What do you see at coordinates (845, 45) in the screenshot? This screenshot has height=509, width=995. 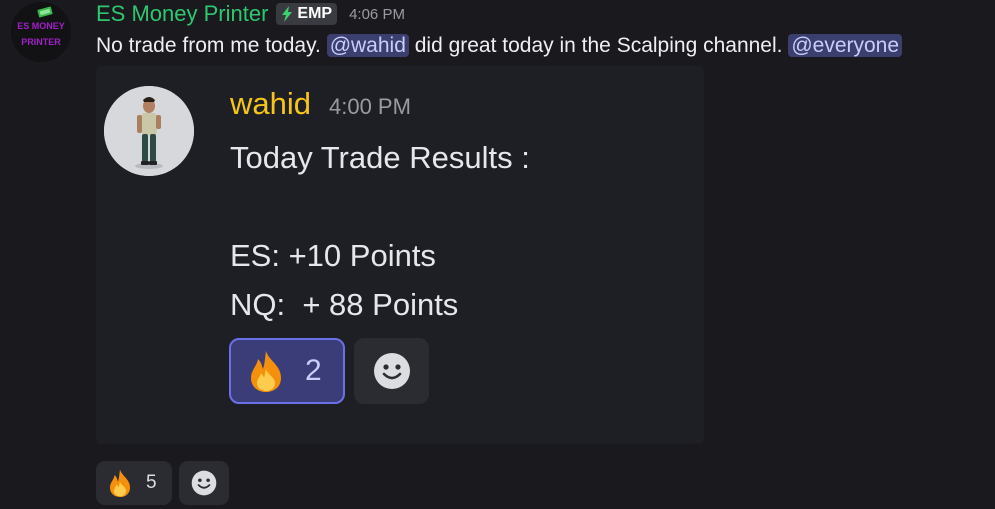 I see `everyone-mention: @everyone` at bounding box center [845, 45].